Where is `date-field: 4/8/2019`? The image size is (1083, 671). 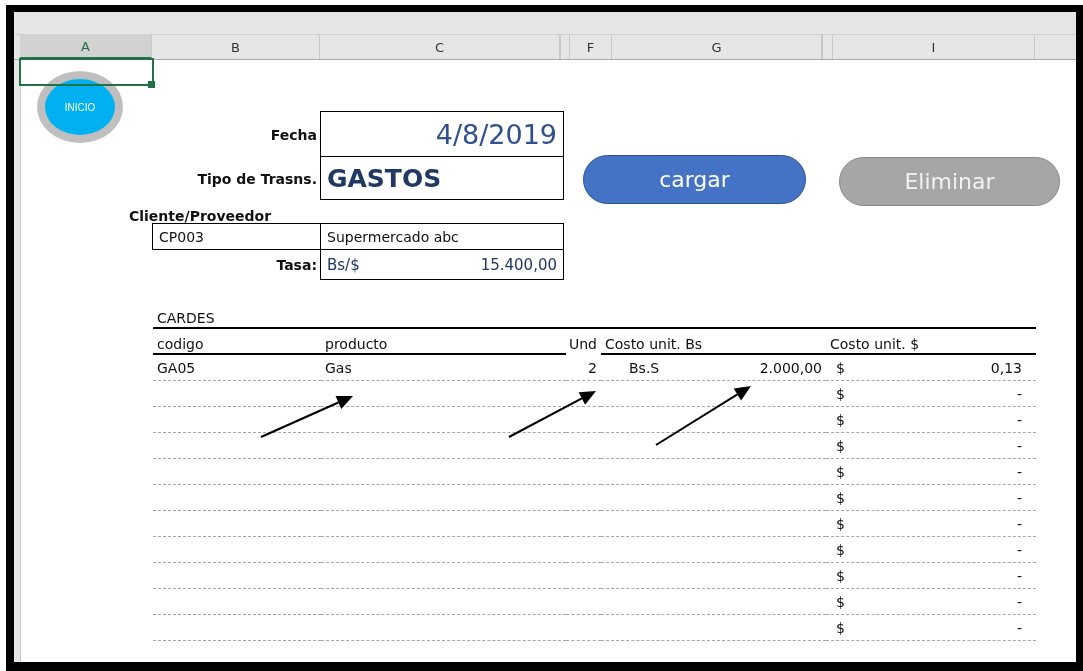
date-field: 4/8/2019 is located at coordinates (442, 134).